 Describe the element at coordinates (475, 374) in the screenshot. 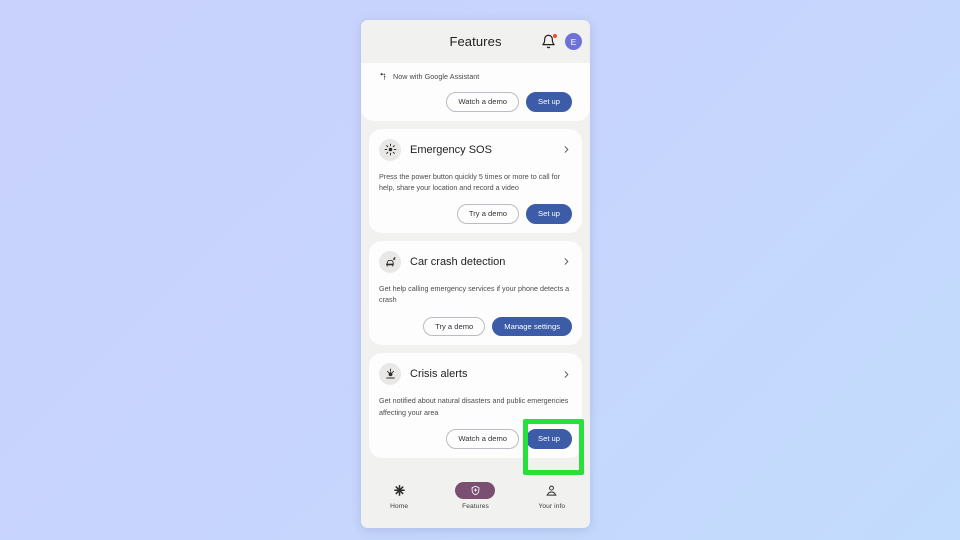

I see `card-header: Crisis alerts` at that location.